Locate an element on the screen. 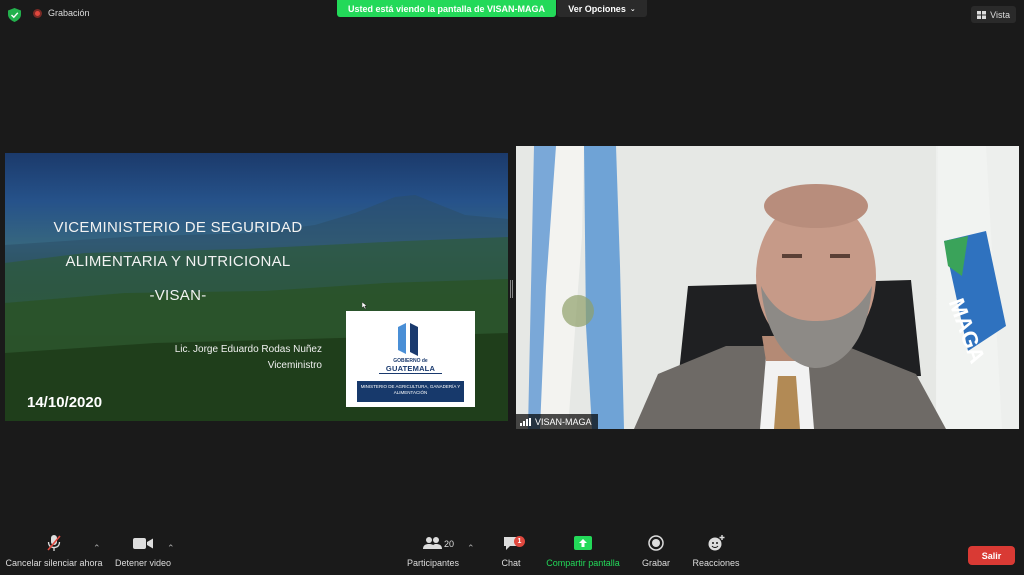  signal-icon is located at coordinates (525, 421).